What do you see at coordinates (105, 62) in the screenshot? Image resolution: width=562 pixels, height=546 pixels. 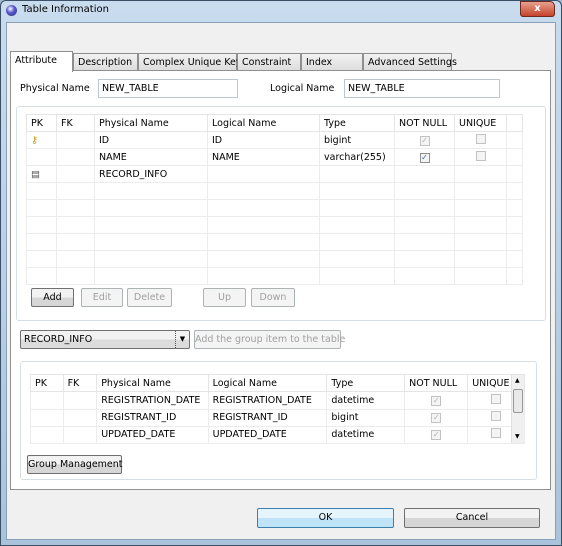 I see `tab-description: Description` at bounding box center [105, 62].